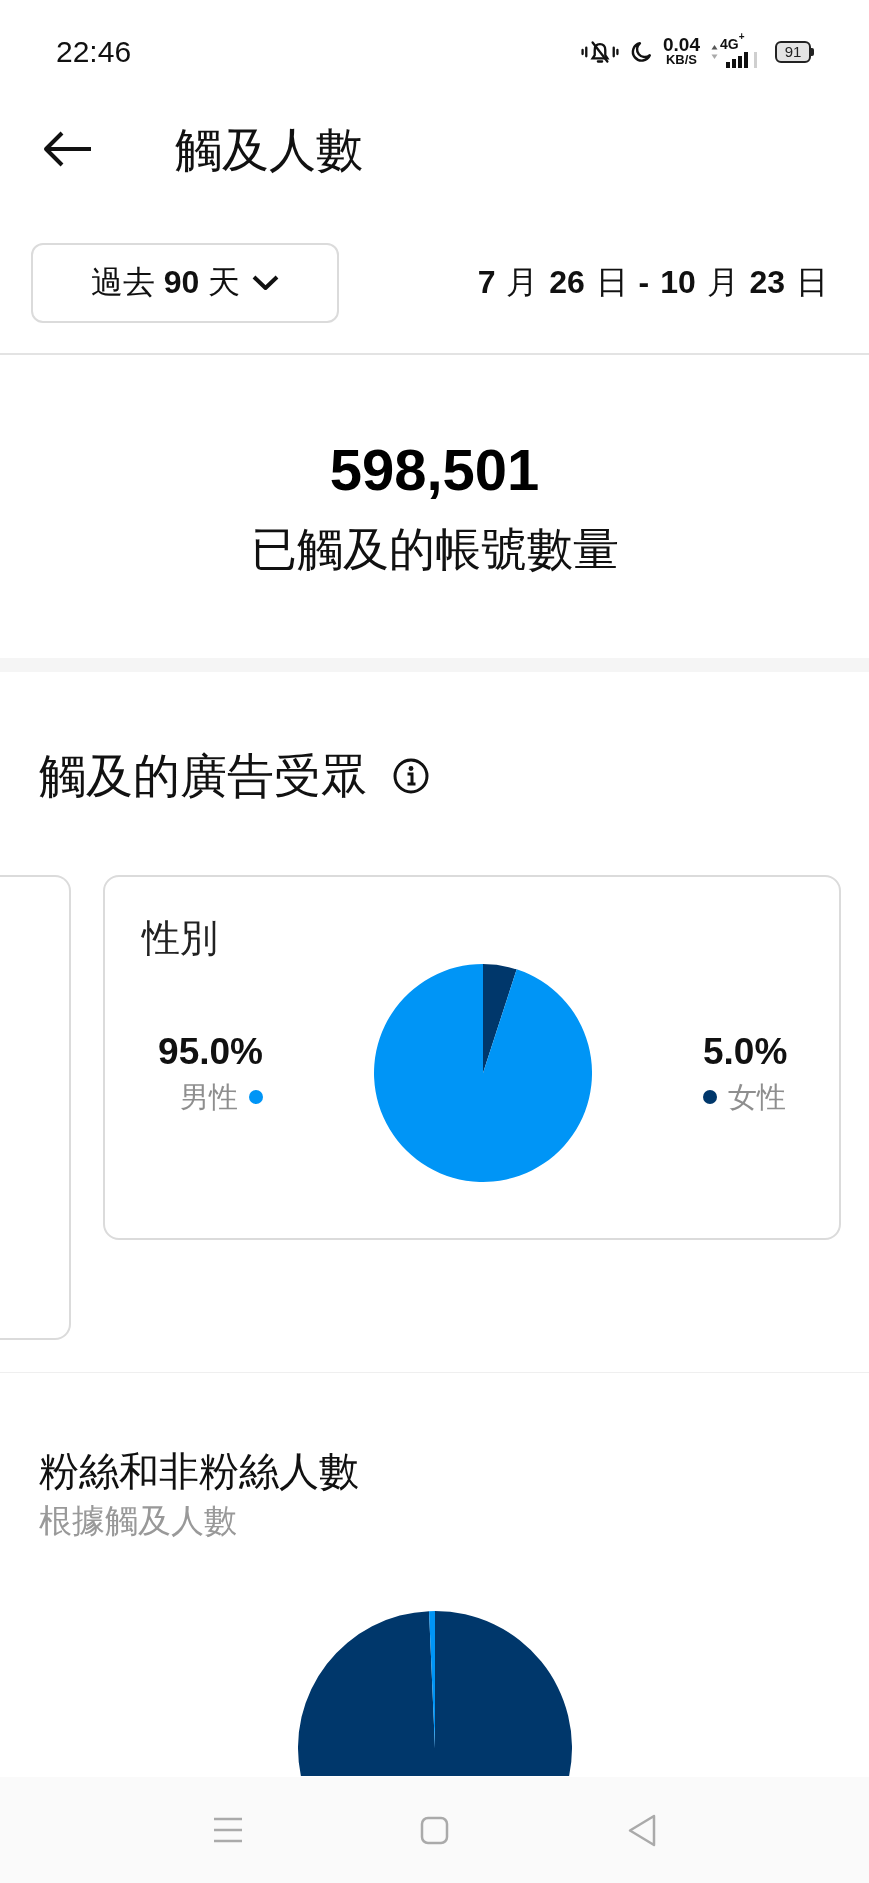 This screenshot has width=869, height=1883. I want to click on home-icon, so click(434, 1830).